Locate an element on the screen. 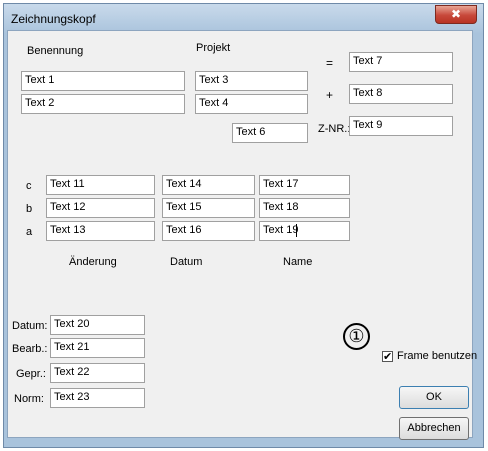  equals-label: = is located at coordinates (330, 63).